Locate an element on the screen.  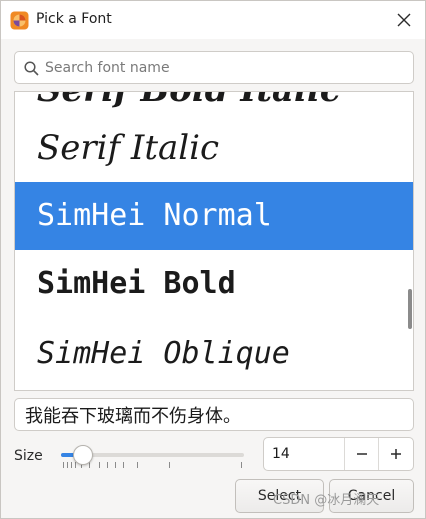
title-bar: Pick a Font is located at coordinates (213, 20).